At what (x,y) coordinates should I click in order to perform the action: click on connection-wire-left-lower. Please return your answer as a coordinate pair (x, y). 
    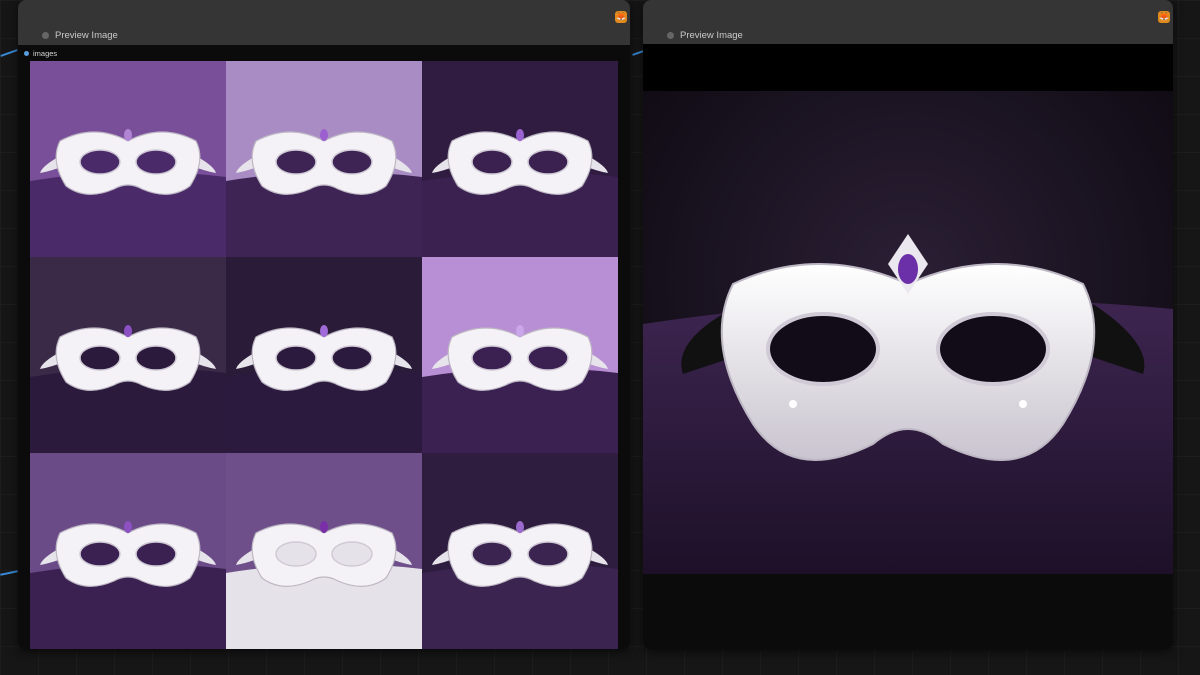
    Looking at the image, I should click on (9, 573).